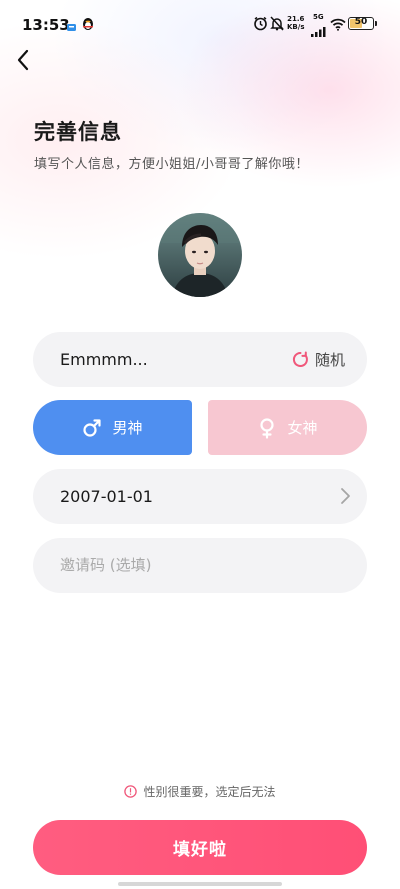 The width and height of the screenshot is (400, 889). I want to click on chevron-right-icon, so click(345, 496).